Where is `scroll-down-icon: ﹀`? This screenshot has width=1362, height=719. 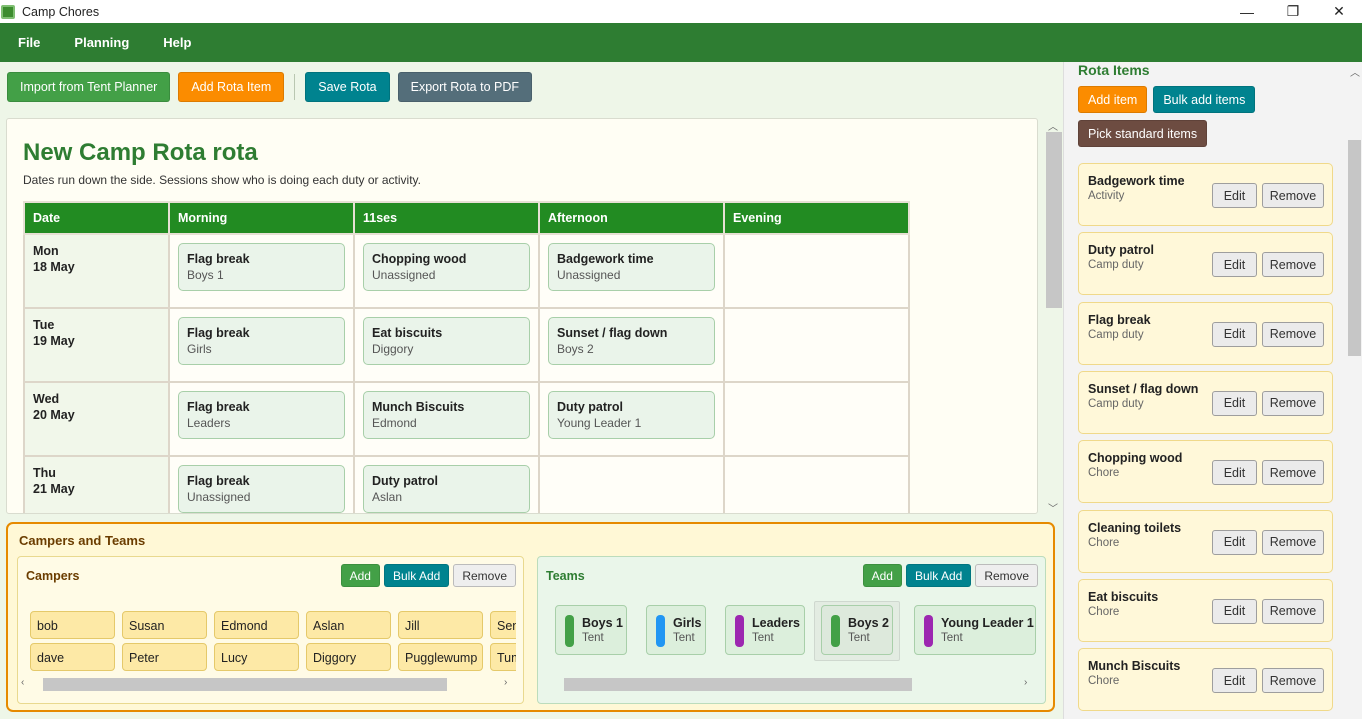 scroll-down-icon: ﹀ is located at coordinates (1053, 507).